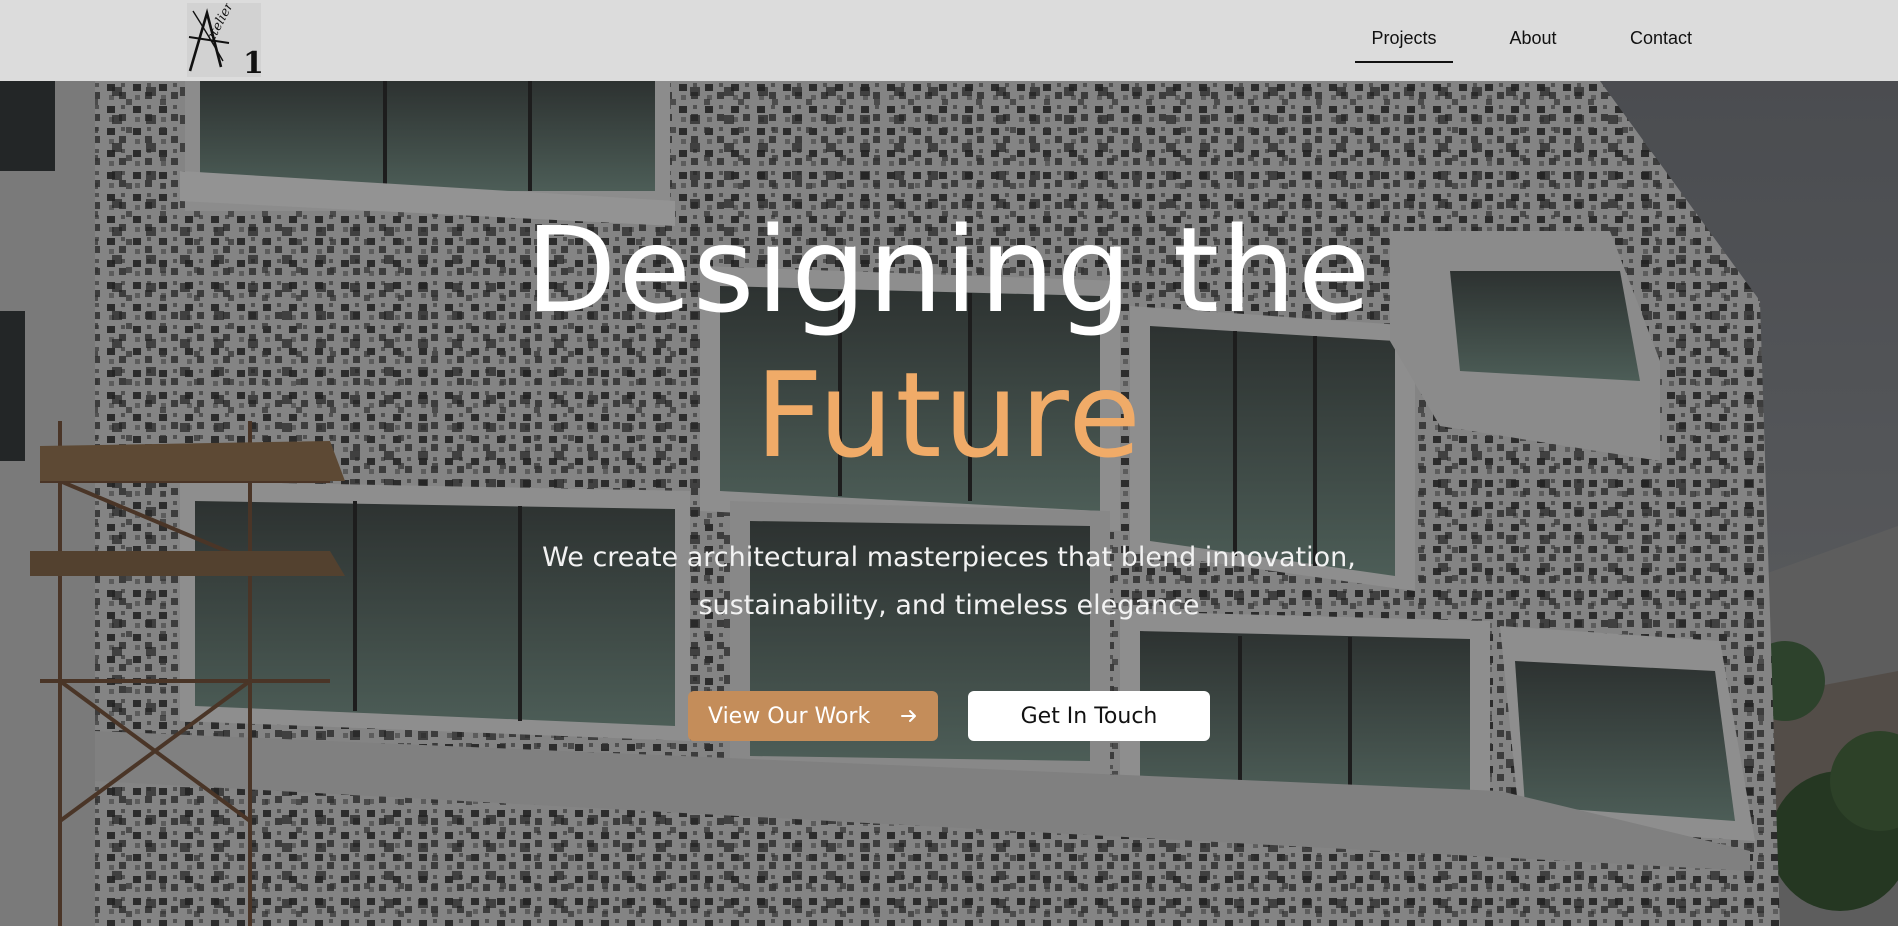  What do you see at coordinates (789, 716) in the screenshot?
I see `view-our-work-label: View Our Work` at bounding box center [789, 716].